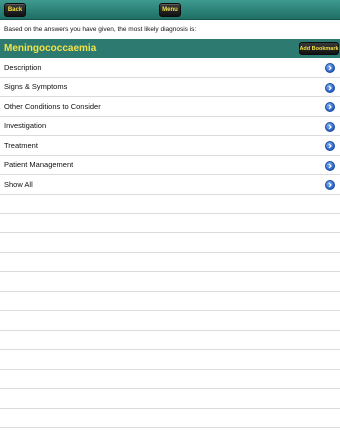 The height and width of the screenshot is (445, 340). Describe the element at coordinates (39, 165) in the screenshot. I see `list-item-label: Patient Management` at that location.